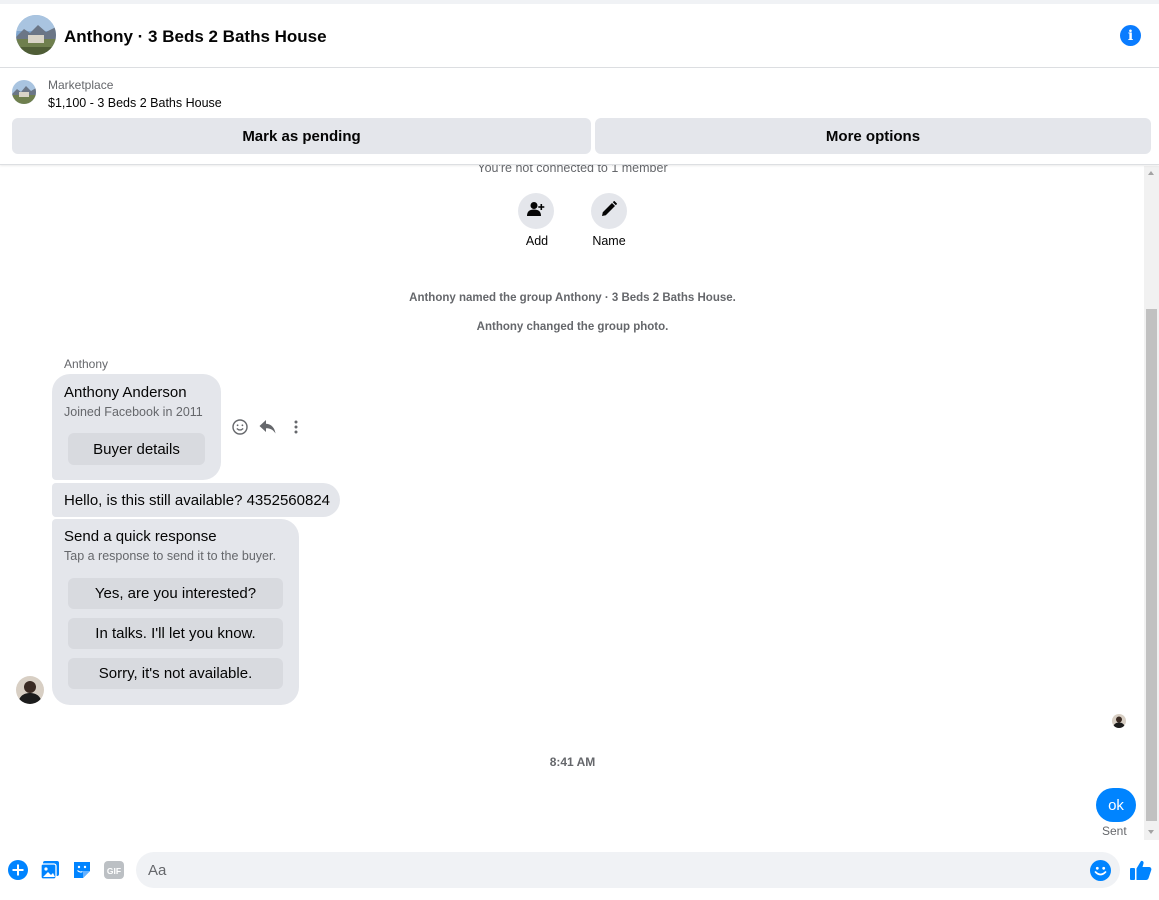  Describe the element at coordinates (579, 36) in the screenshot. I see `conversation-header: Anthony · 3 Beds 2 Baths House i` at that location.